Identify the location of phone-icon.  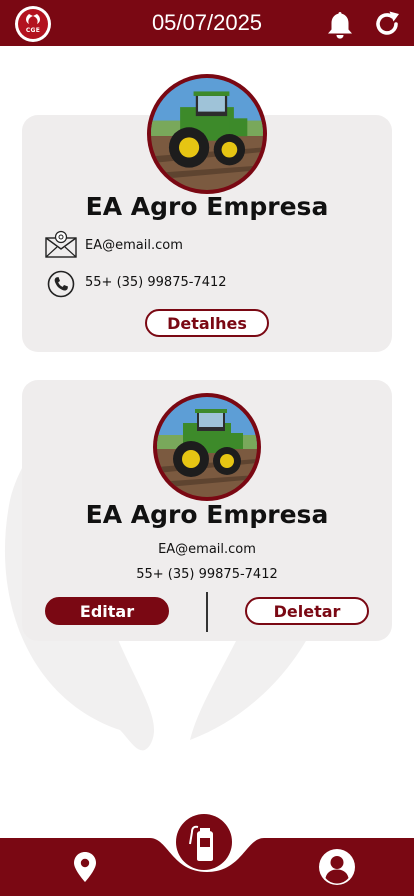
(61, 284).